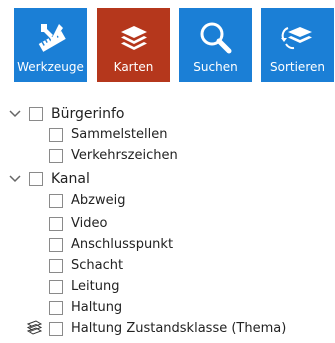 This screenshot has height=343, width=335. I want to click on sort-layers-icon, so click(297, 38).